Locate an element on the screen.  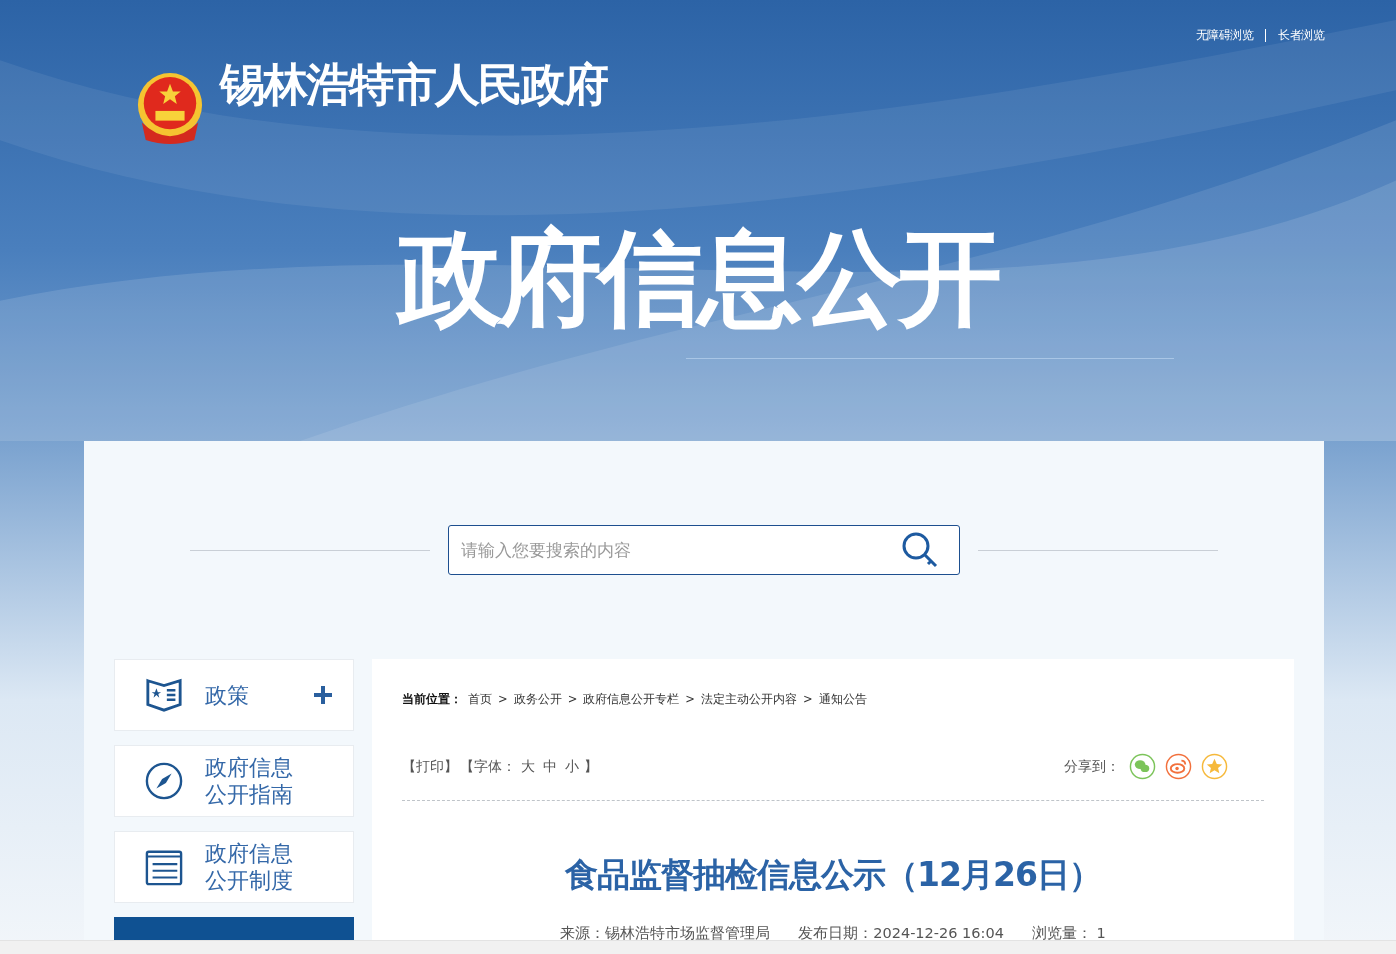
banner-title: 政府信息公开 is located at coordinates (697, 278).